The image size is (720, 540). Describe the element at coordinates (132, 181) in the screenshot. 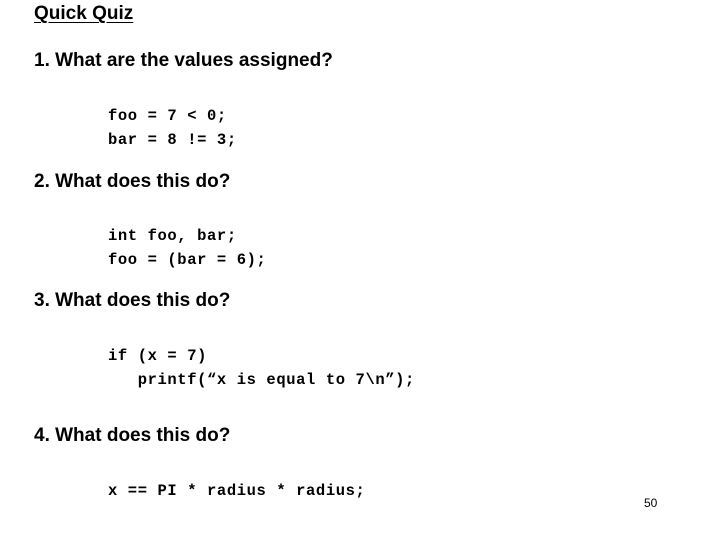

I see `question-2-heading: 2. What does this do?` at that location.